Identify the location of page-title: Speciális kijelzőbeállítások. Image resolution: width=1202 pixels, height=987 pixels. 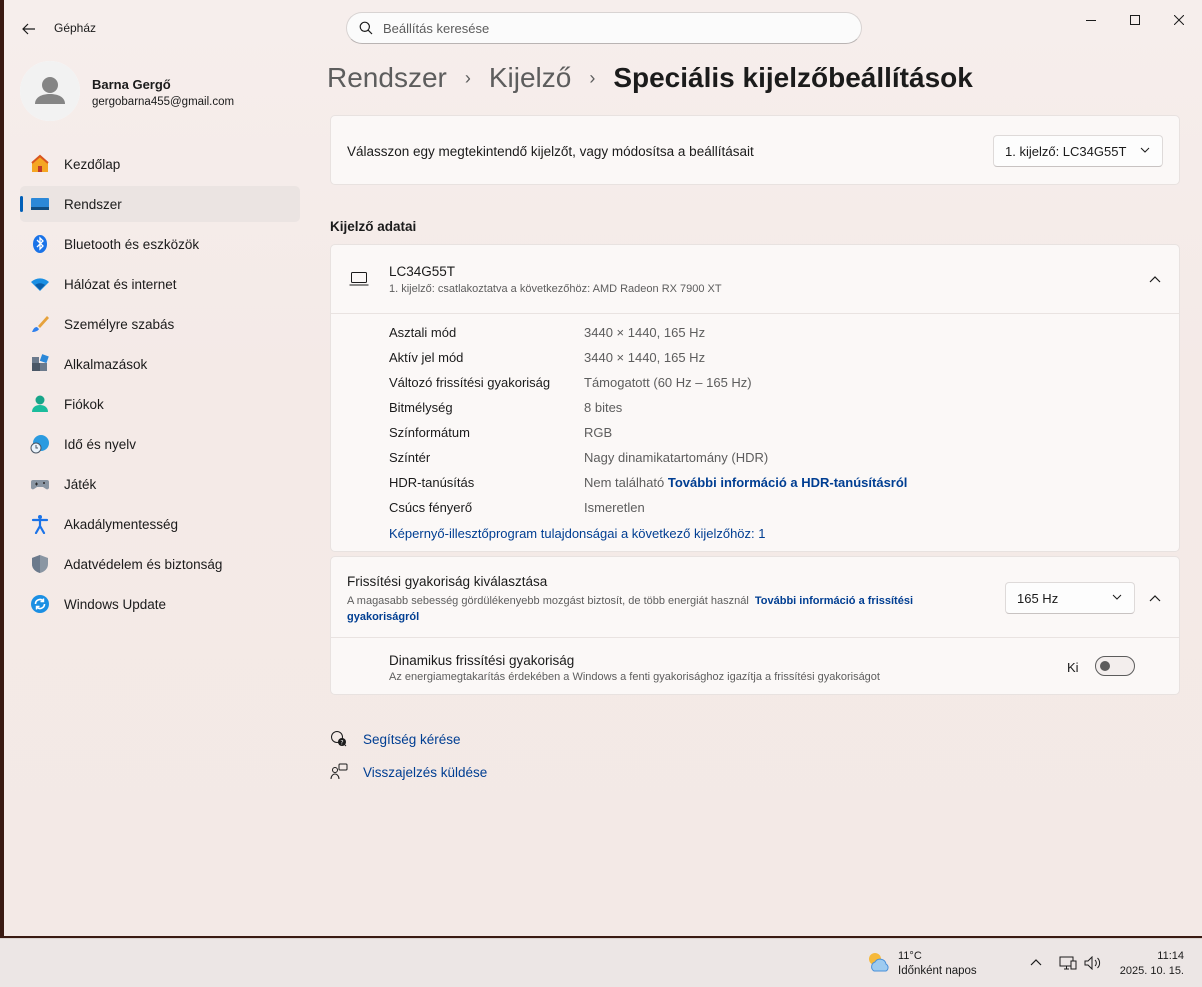
(793, 77).